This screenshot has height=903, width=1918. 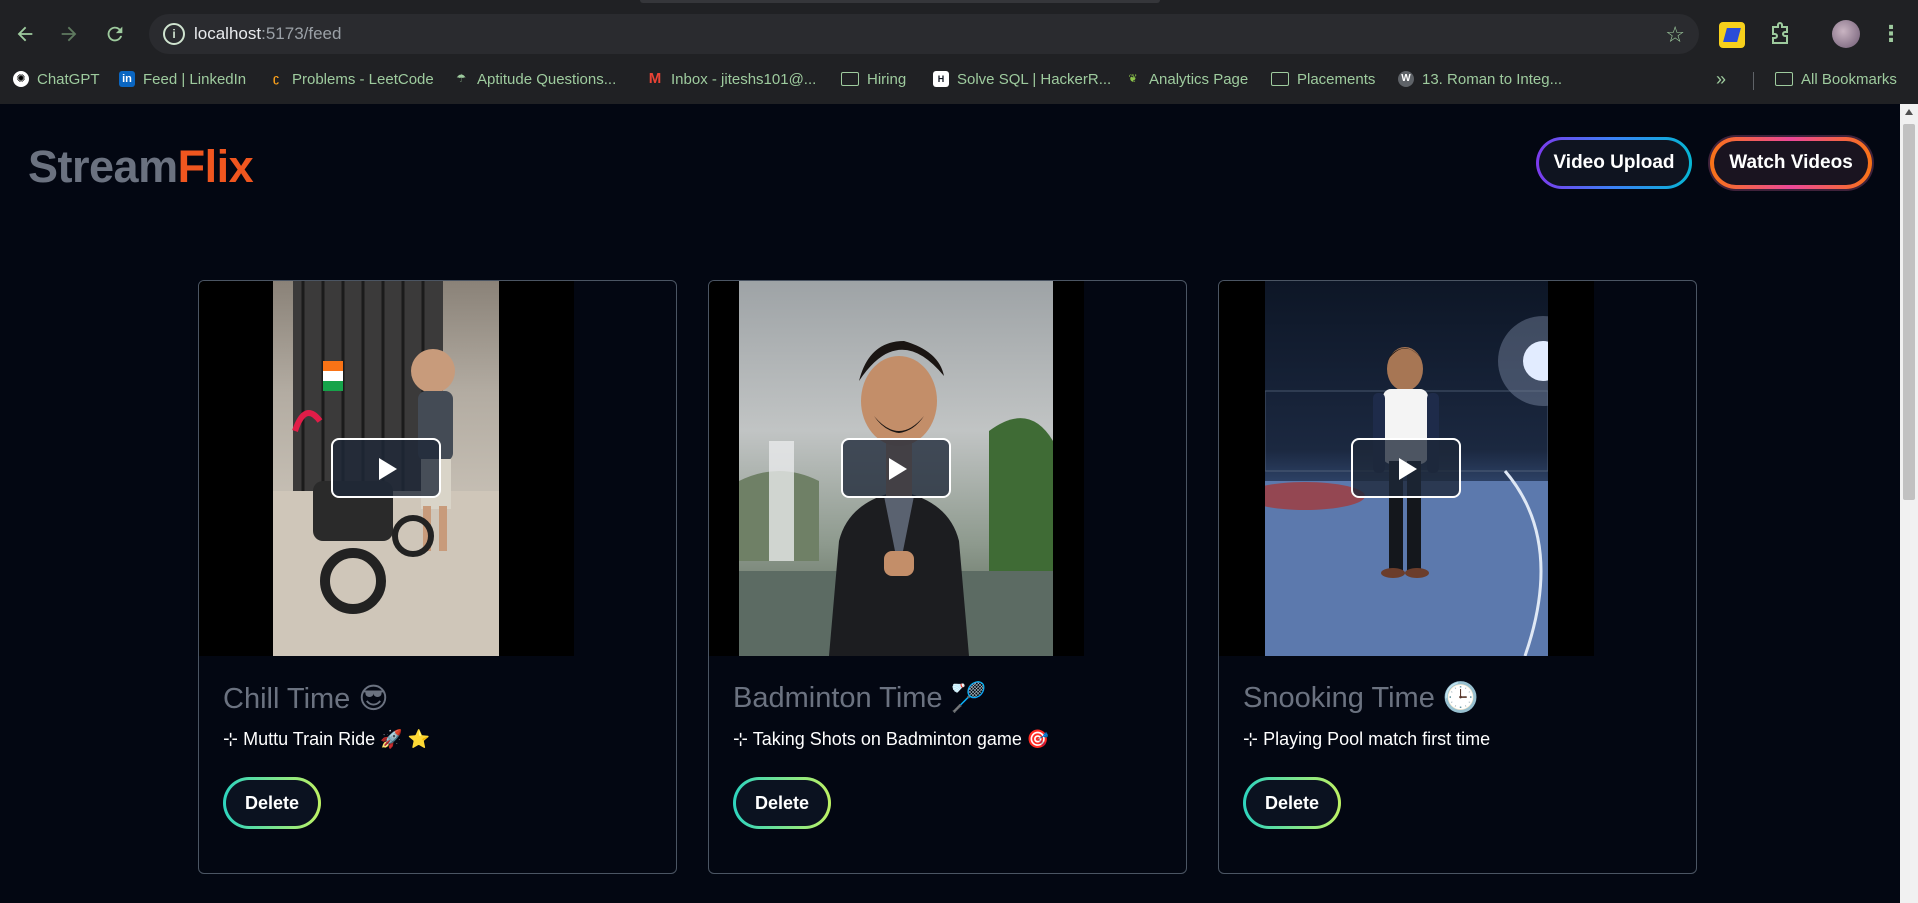 What do you see at coordinates (276, 79) in the screenshot?
I see `leetcode-icon: ʗ` at bounding box center [276, 79].